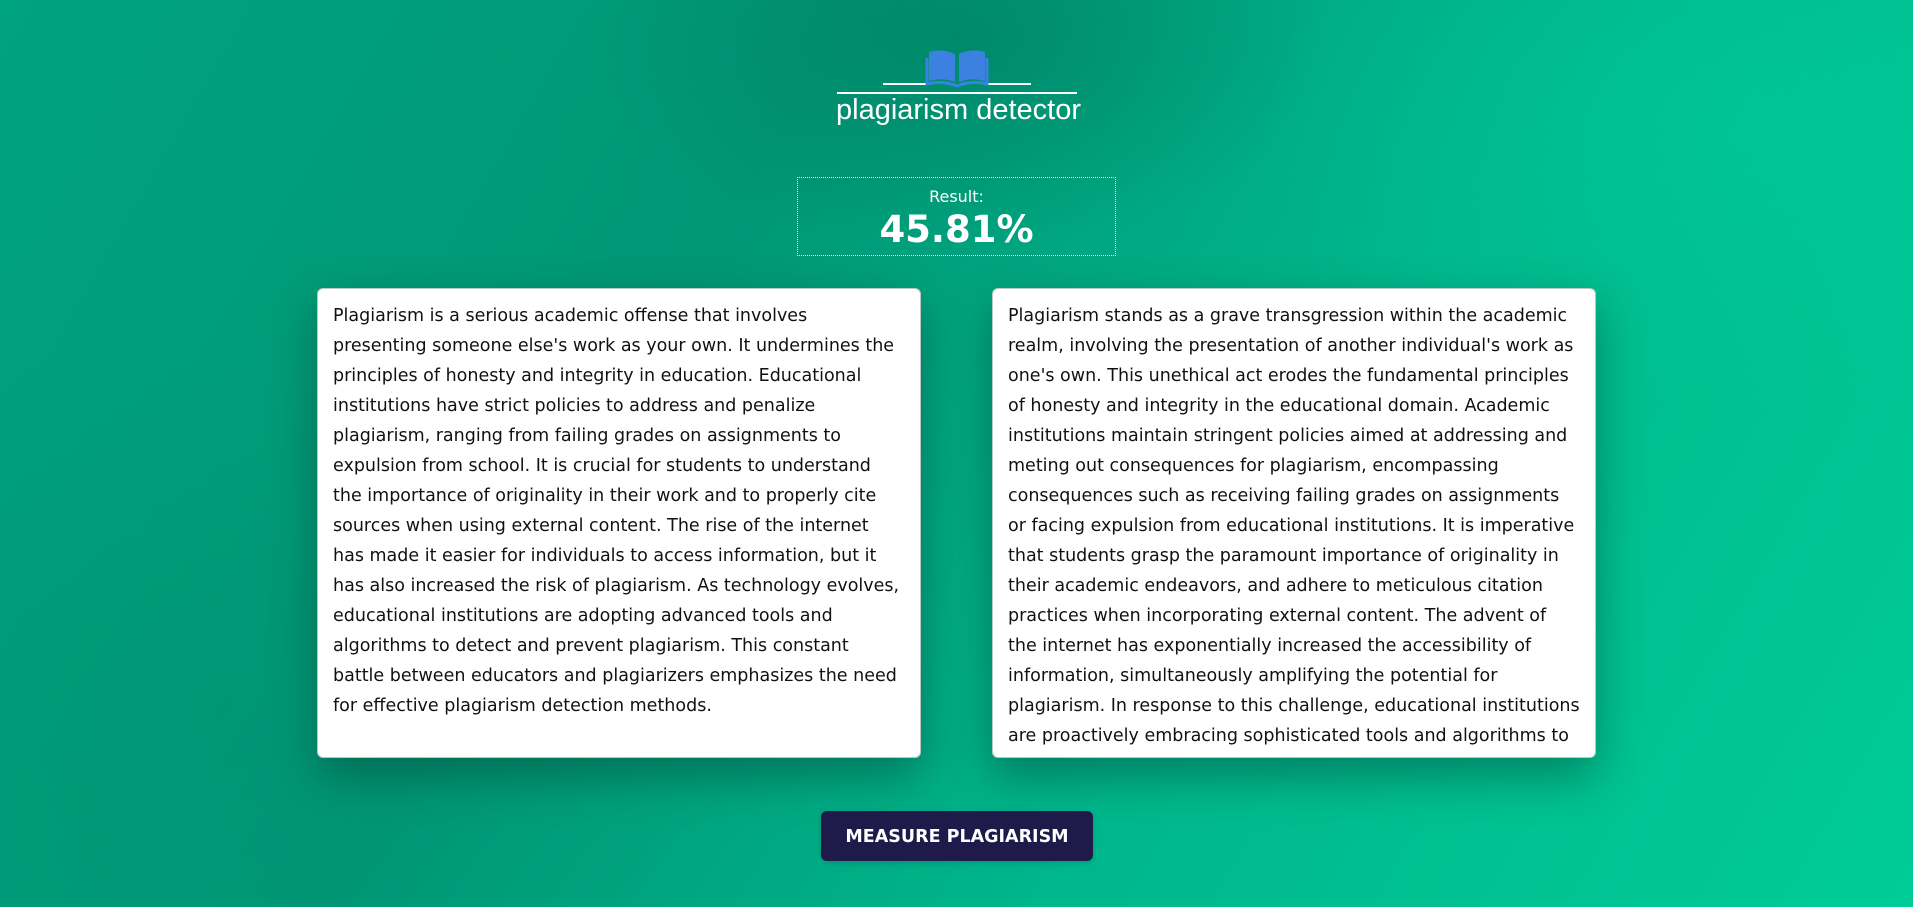 The width and height of the screenshot is (1913, 907). What do you see at coordinates (956, 196) in the screenshot?
I see `result-label: Result:` at bounding box center [956, 196].